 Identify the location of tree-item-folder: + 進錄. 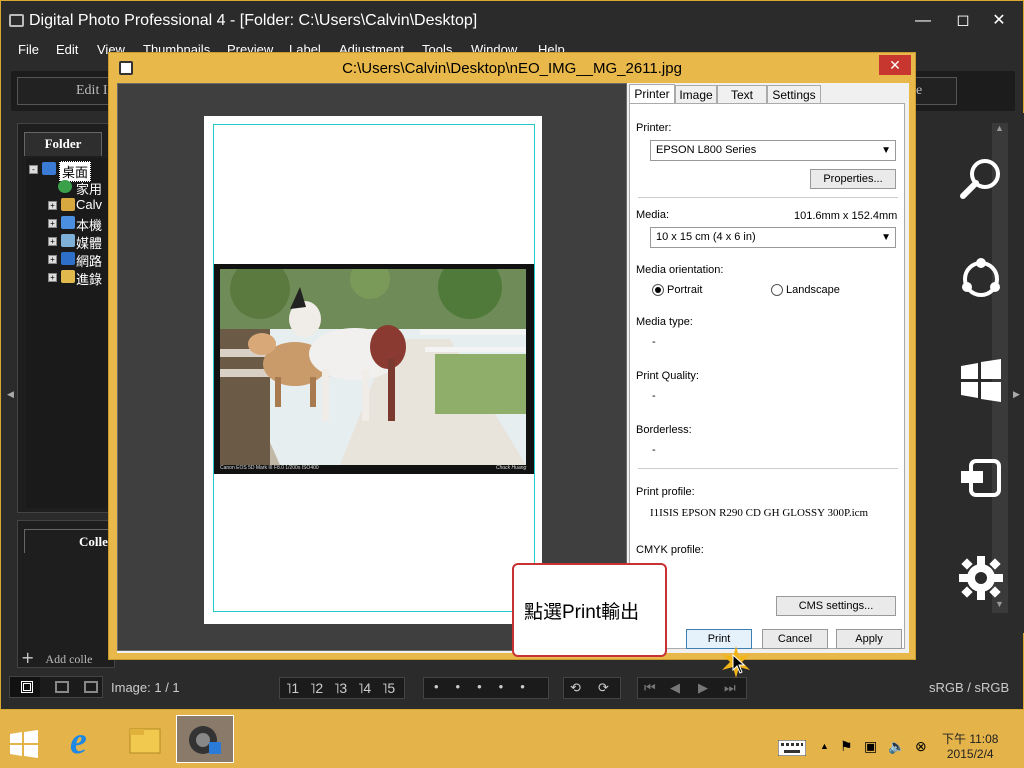
(70, 278).